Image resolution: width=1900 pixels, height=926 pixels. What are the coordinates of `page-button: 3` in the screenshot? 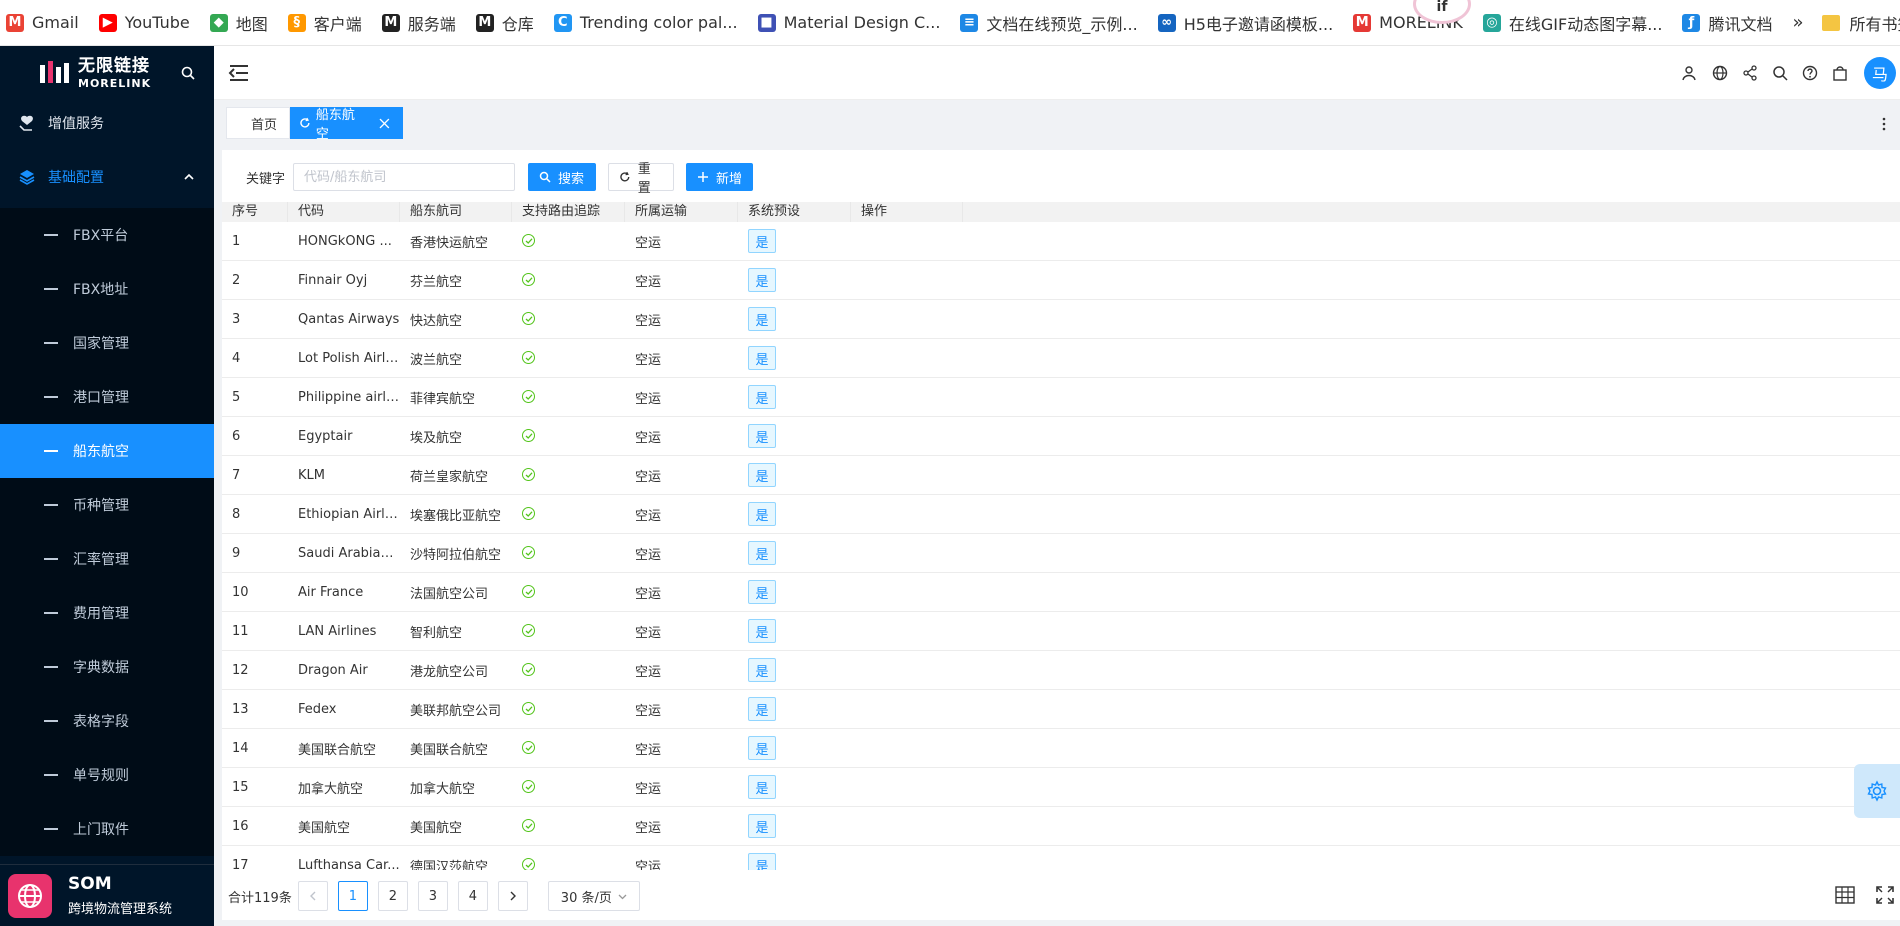 It's located at (432, 896).